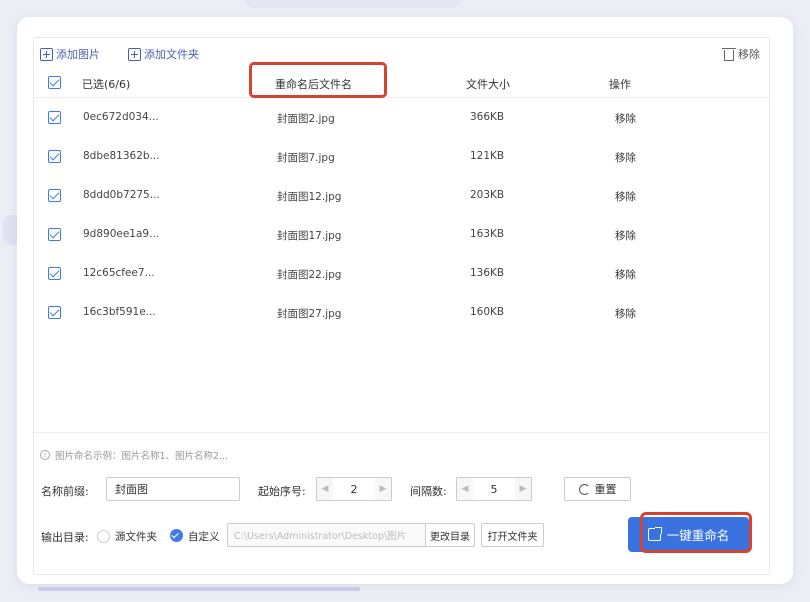  Describe the element at coordinates (401, 118) in the screenshot. I see `table-row: 0ec672d034... 封面图2.jpg 366KB 移除` at that location.